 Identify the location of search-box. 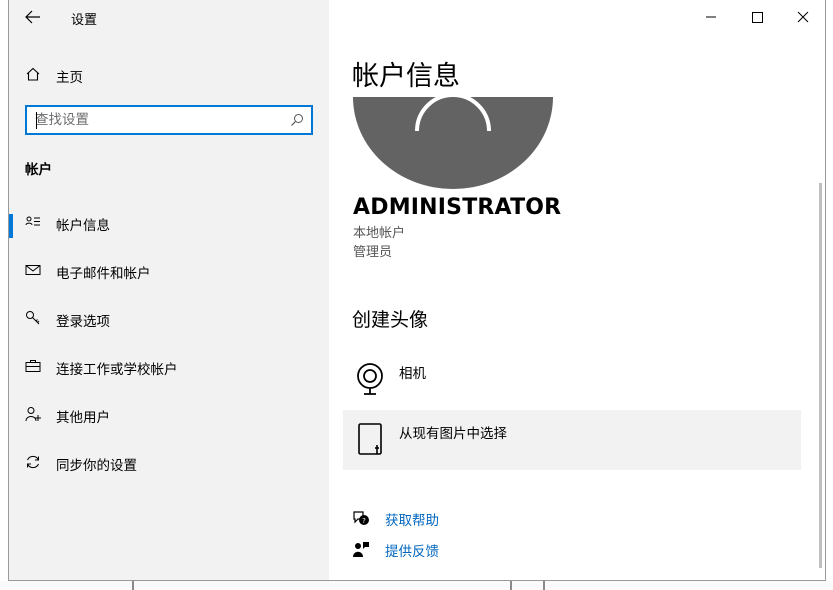
(169, 120).